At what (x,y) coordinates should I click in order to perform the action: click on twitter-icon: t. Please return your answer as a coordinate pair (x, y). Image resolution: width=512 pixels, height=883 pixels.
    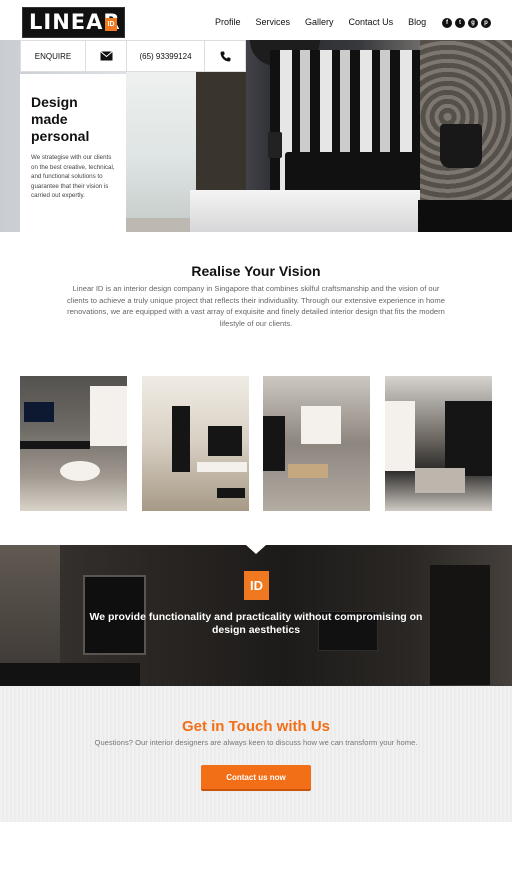
    Looking at the image, I should click on (460, 23).